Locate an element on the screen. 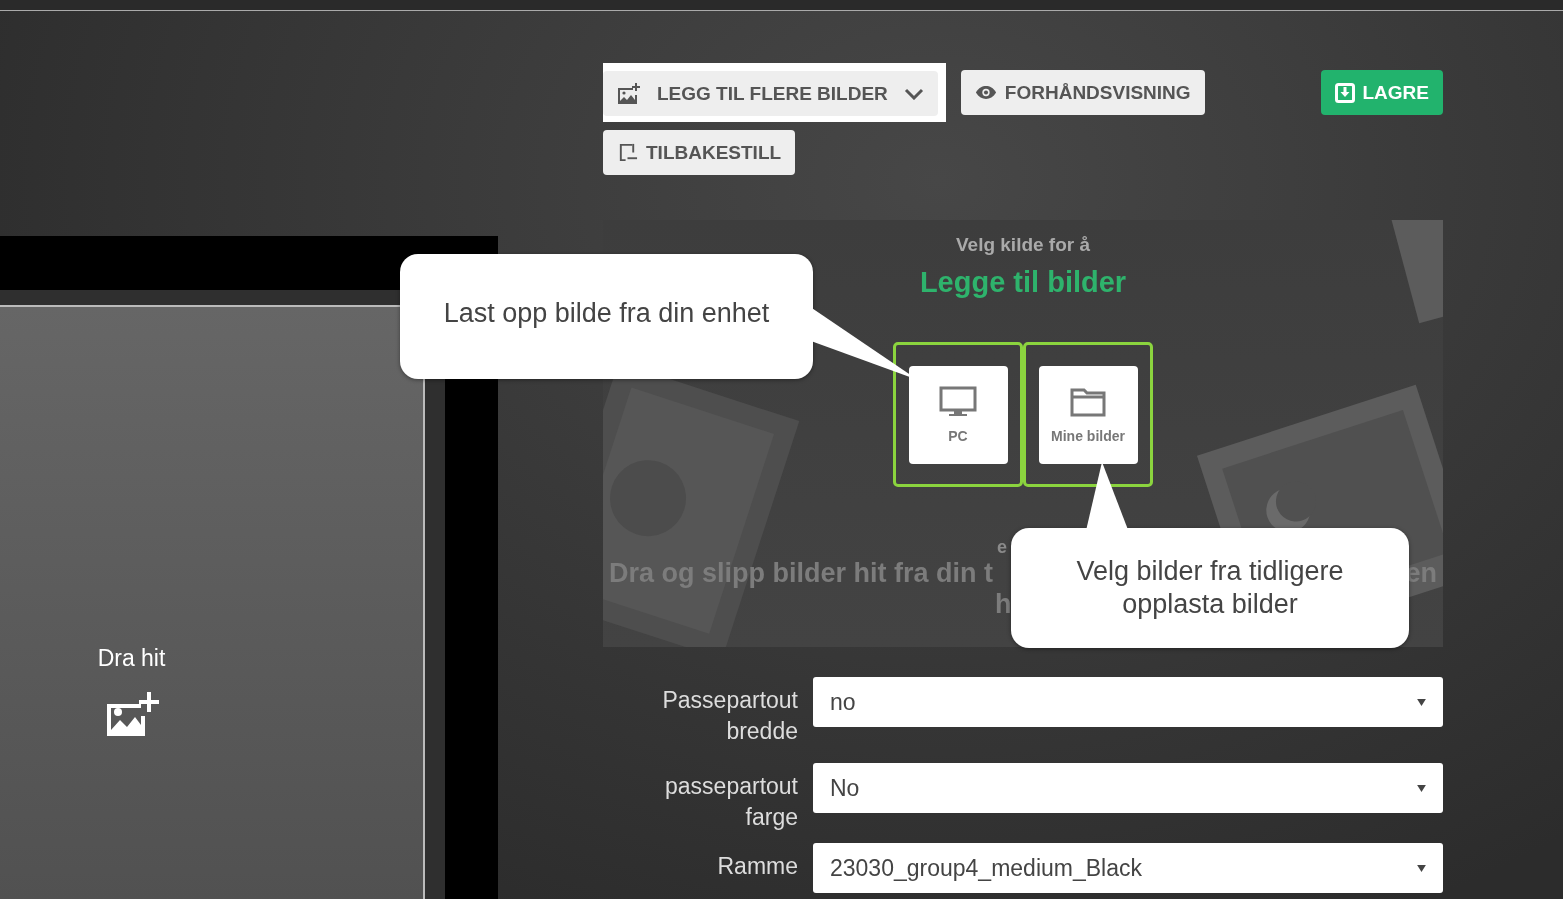 This screenshot has height=899, width=1563. image-add-icon is located at coordinates (629, 93).